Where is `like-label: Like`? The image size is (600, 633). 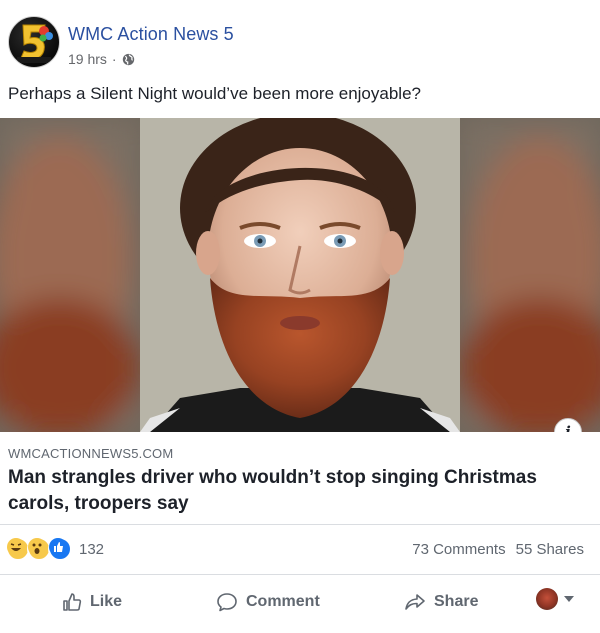 like-label: Like is located at coordinates (106, 601).